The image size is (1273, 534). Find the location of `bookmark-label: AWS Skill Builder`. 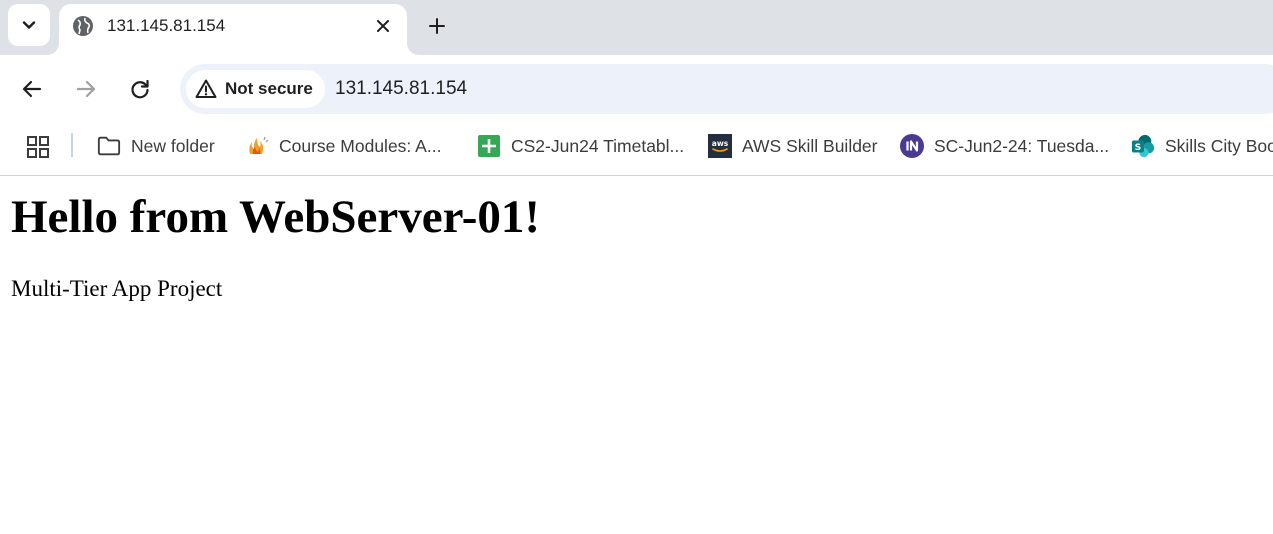

bookmark-label: AWS Skill Builder is located at coordinates (810, 145).